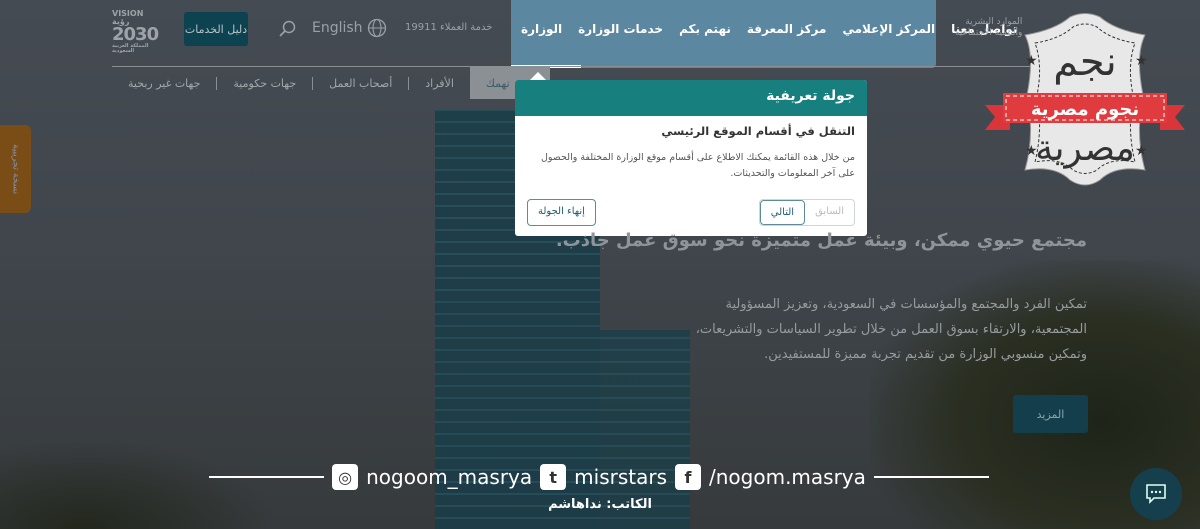  What do you see at coordinates (448, 27) in the screenshot?
I see `customer-service: خدمة العملاء 19911` at bounding box center [448, 27].